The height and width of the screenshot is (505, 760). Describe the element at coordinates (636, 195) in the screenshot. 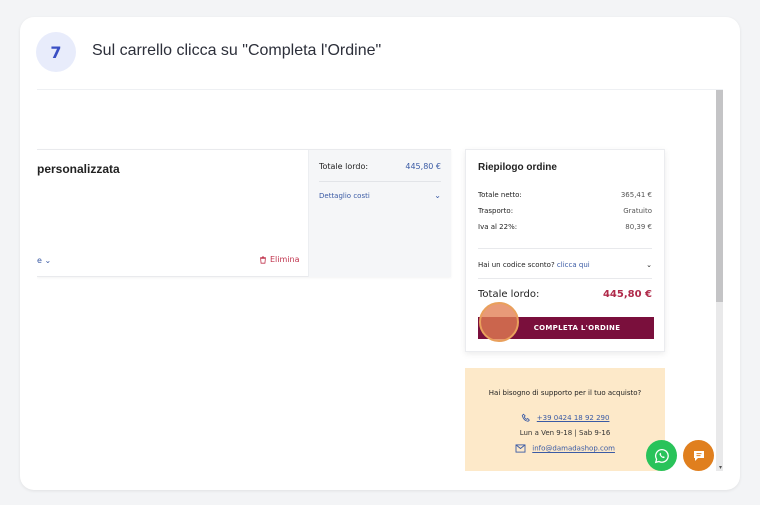

I see `summary-row-value: 365,41 €` at that location.